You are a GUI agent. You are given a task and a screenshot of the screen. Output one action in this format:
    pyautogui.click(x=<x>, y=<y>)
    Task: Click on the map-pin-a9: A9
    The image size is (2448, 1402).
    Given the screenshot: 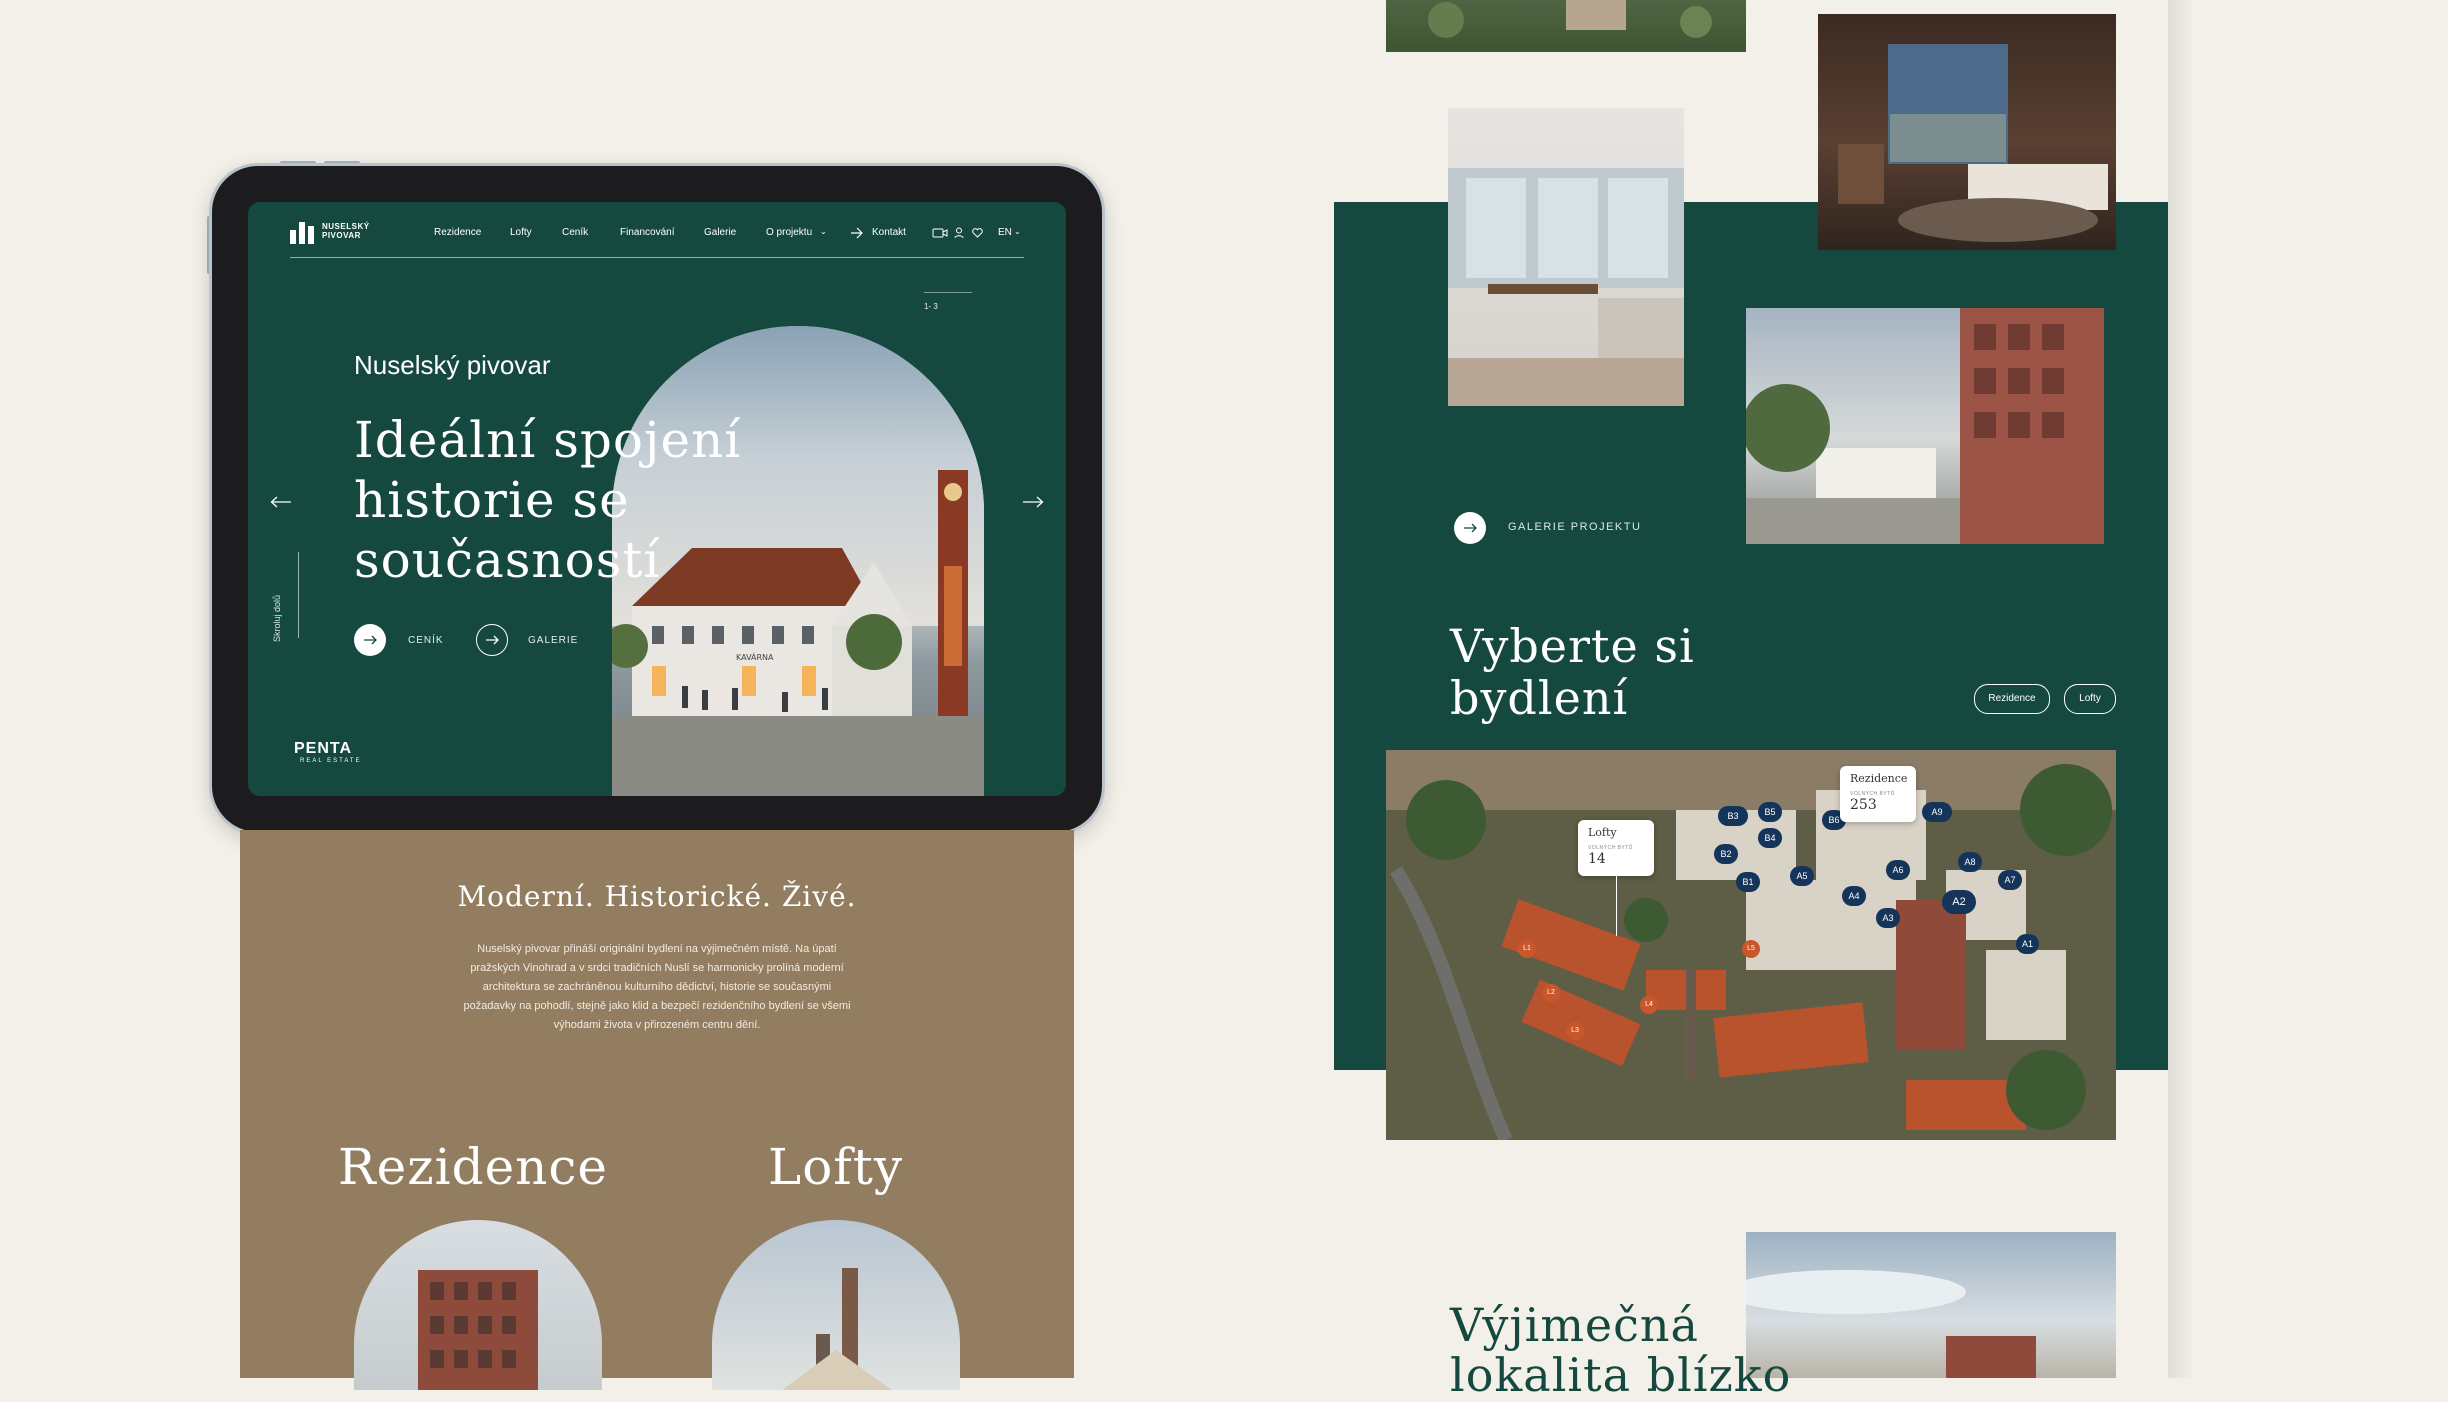 What is the action you would take?
    pyautogui.click(x=1937, y=812)
    